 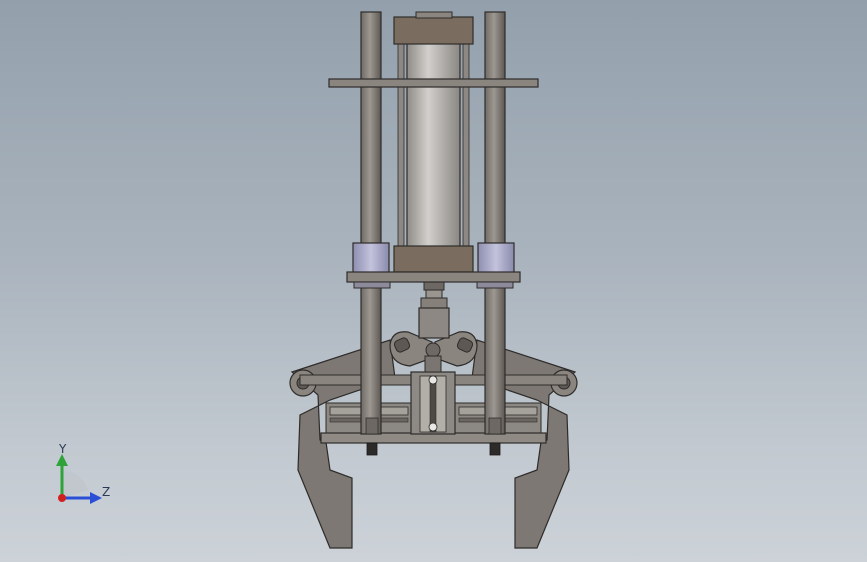 What do you see at coordinates (433, 350) in the screenshot?
I see `toggle-pivot-pin` at bounding box center [433, 350].